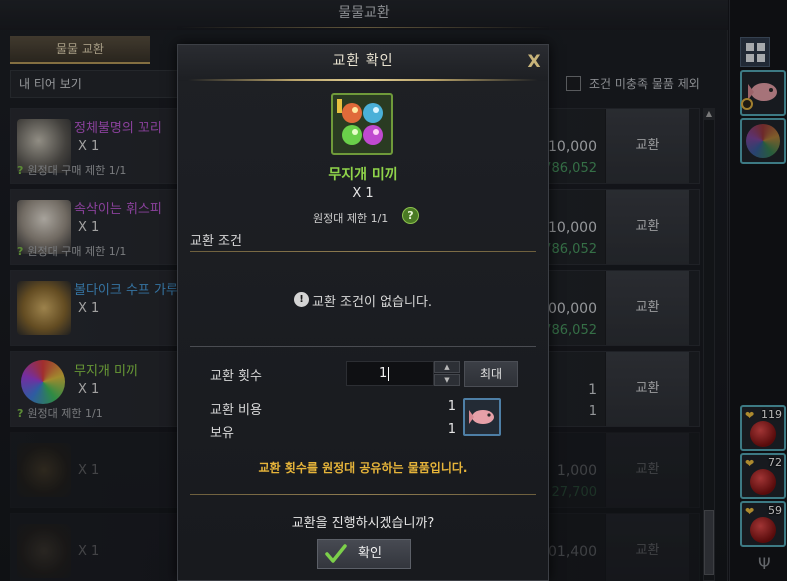 Image resolution: width=787 pixels, height=581 pixels. What do you see at coordinates (482, 417) in the screenshot?
I see `fish-icon` at bounding box center [482, 417].